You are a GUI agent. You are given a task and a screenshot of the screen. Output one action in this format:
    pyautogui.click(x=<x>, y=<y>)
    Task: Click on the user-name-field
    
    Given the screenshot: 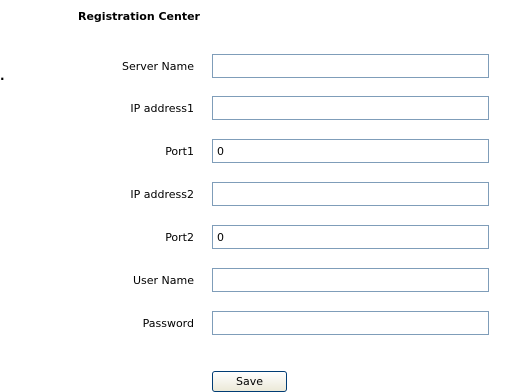 What is the action you would take?
    pyautogui.click(x=350, y=280)
    